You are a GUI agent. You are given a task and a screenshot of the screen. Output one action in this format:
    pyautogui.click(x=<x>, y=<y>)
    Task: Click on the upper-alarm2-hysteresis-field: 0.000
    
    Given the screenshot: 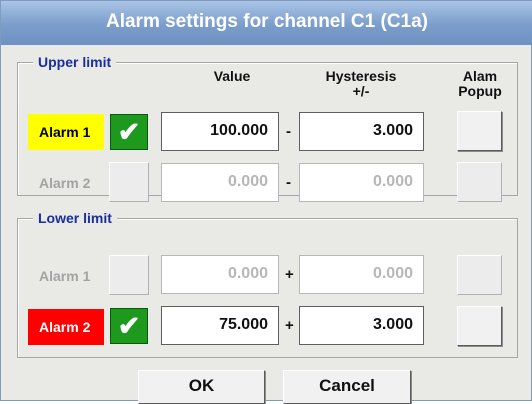 What is the action you would take?
    pyautogui.click(x=361, y=182)
    